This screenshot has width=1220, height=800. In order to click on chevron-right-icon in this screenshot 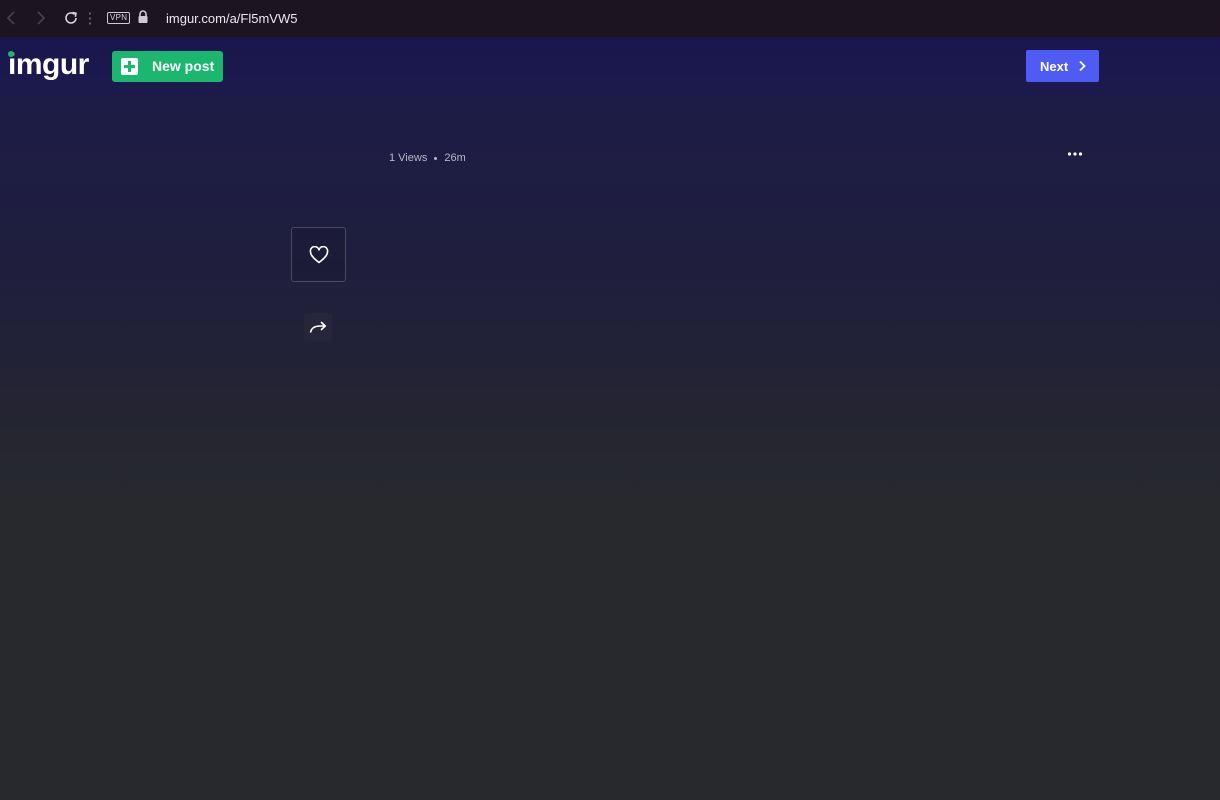, I will do `click(1082, 66)`.